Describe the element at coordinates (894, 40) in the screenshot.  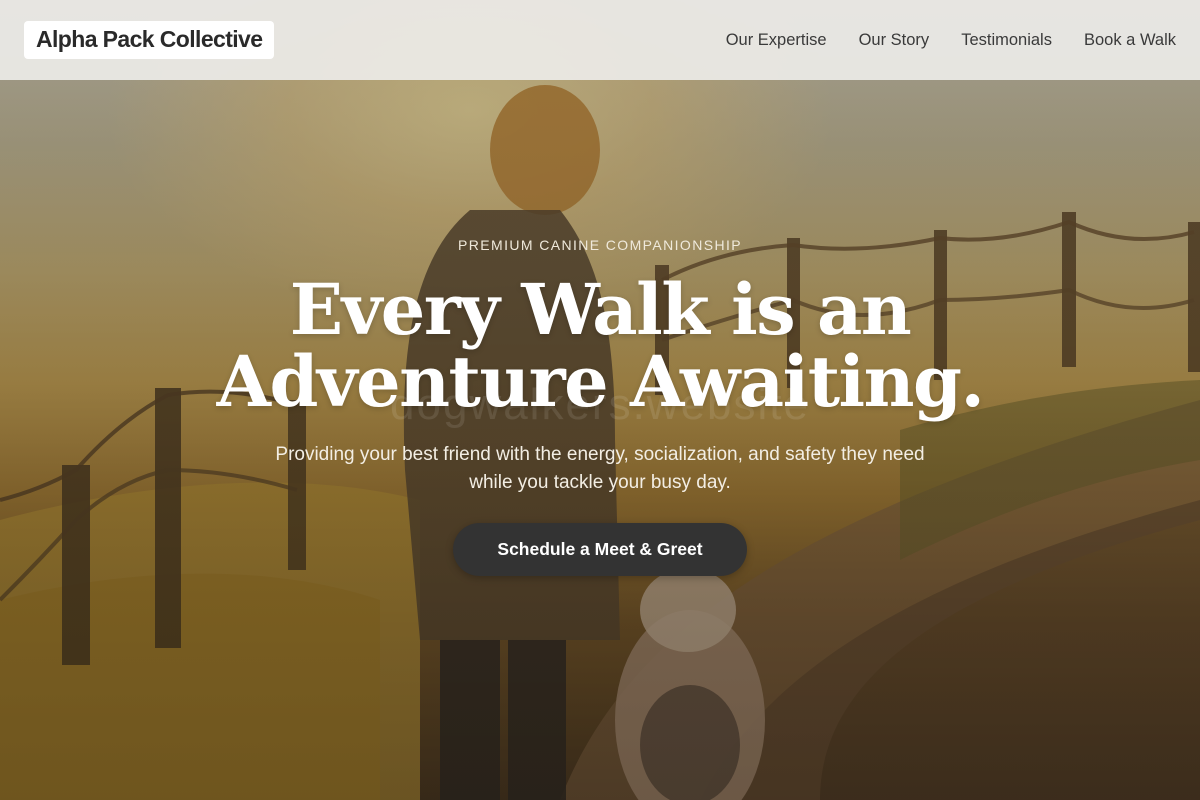
I see `nav-link-our-story: Our Story` at that location.